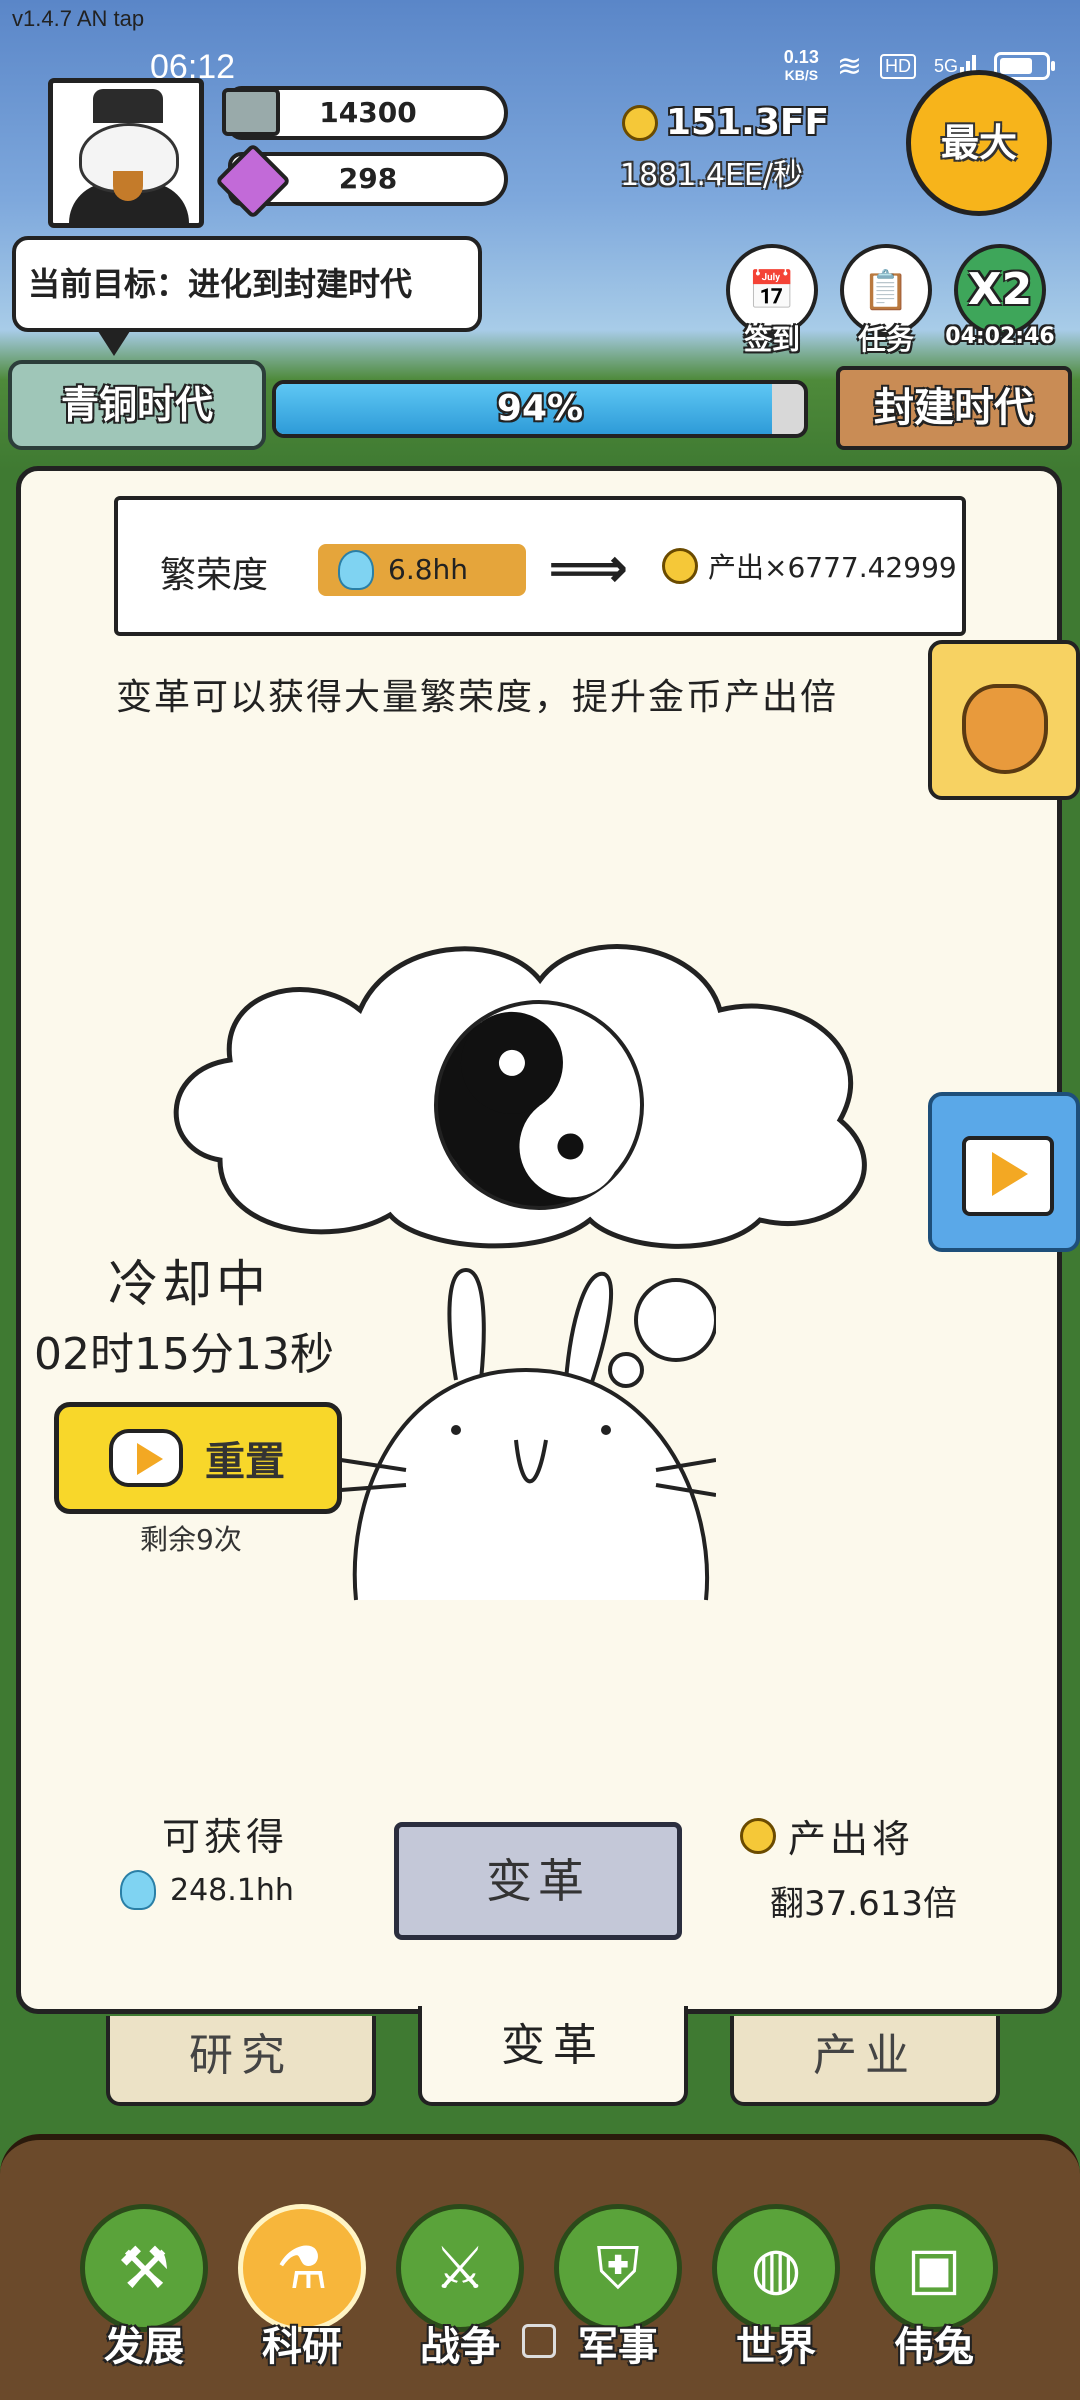 This screenshot has height=2400, width=1080. What do you see at coordinates (144, 2268) in the screenshot?
I see `mace-icon: ⚒` at bounding box center [144, 2268].